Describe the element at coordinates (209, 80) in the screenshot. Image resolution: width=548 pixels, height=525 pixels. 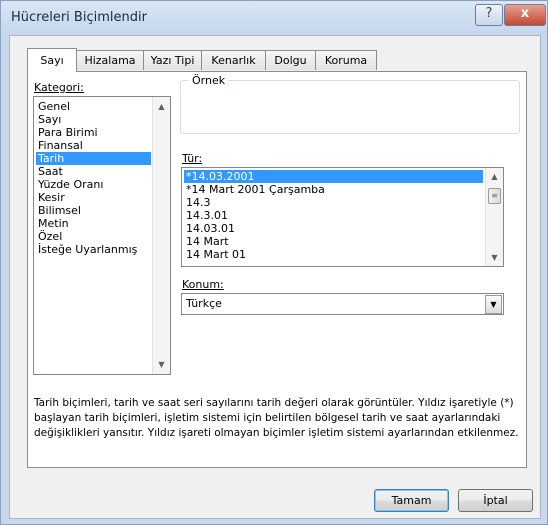
I see `sample-label: Örnek` at that location.